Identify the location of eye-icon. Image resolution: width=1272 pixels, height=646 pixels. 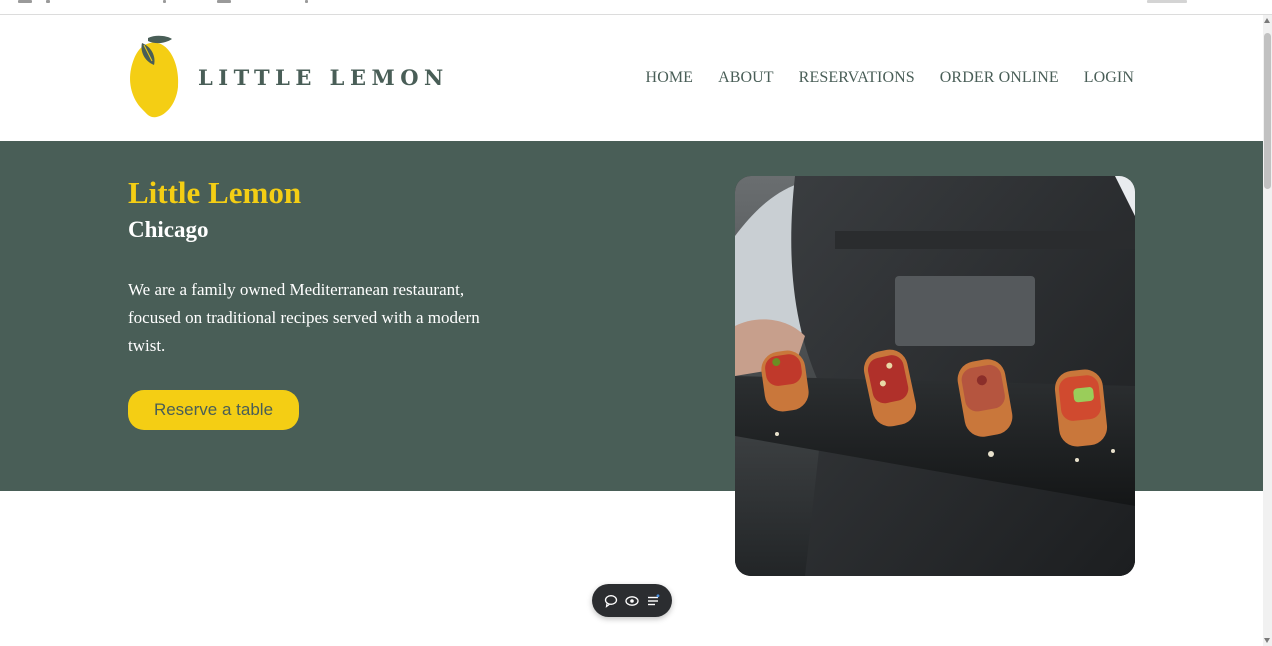
(632, 601).